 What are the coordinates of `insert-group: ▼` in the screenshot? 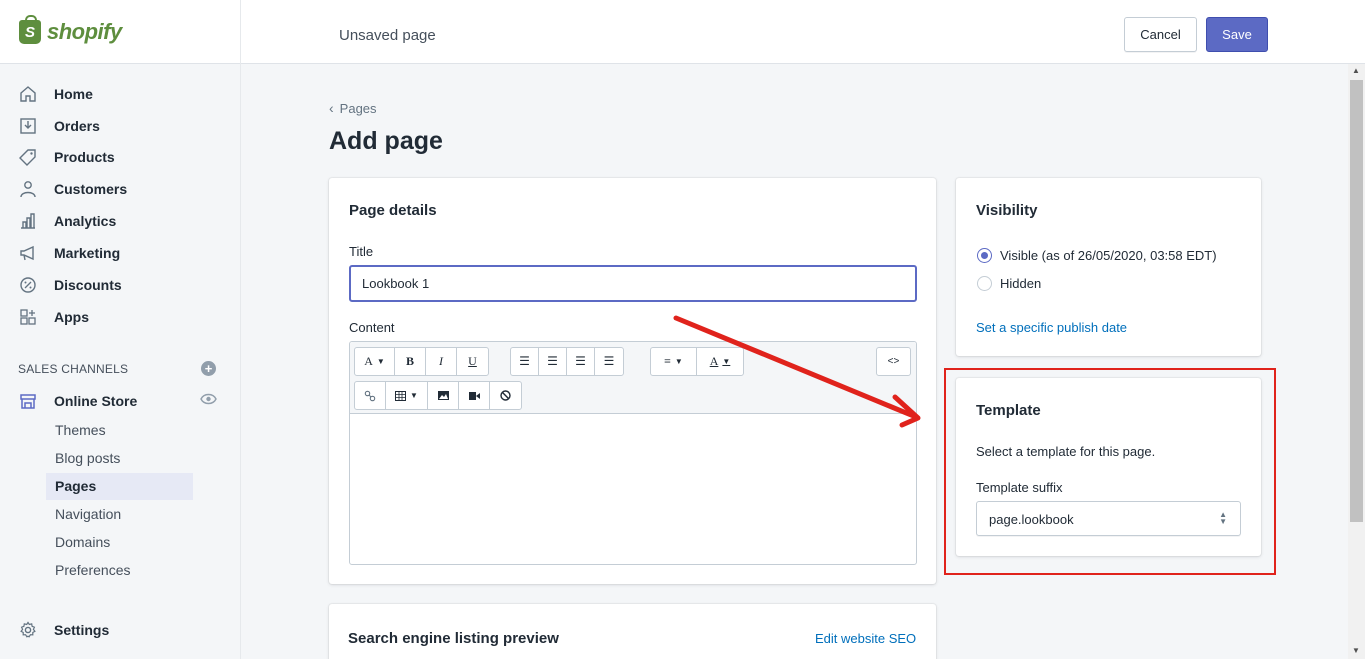 It's located at (438, 395).